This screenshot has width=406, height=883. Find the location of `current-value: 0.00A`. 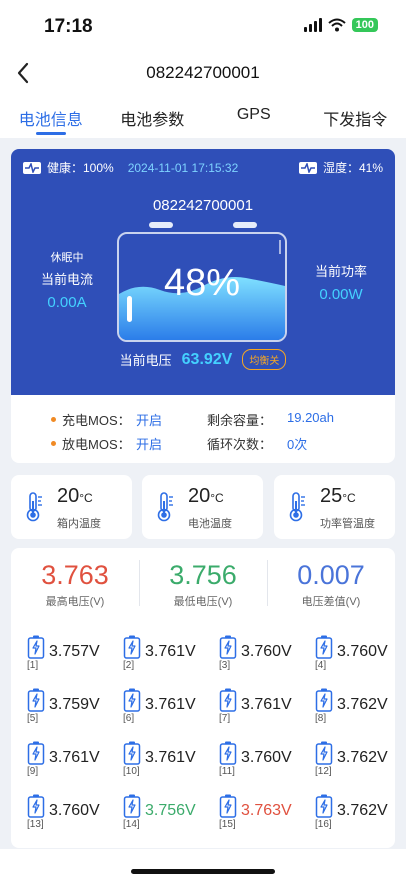

current-value: 0.00A is located at coordinates (67, 302).